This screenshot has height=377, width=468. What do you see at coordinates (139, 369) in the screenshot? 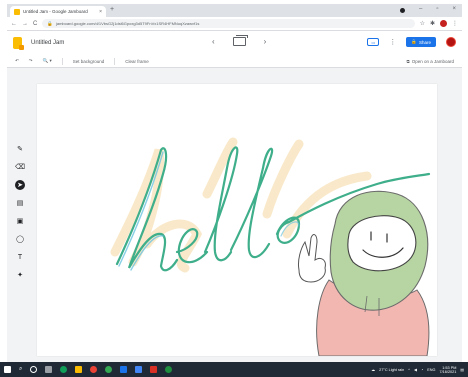
I see `mail-icon` at bounding box center [139, 369].